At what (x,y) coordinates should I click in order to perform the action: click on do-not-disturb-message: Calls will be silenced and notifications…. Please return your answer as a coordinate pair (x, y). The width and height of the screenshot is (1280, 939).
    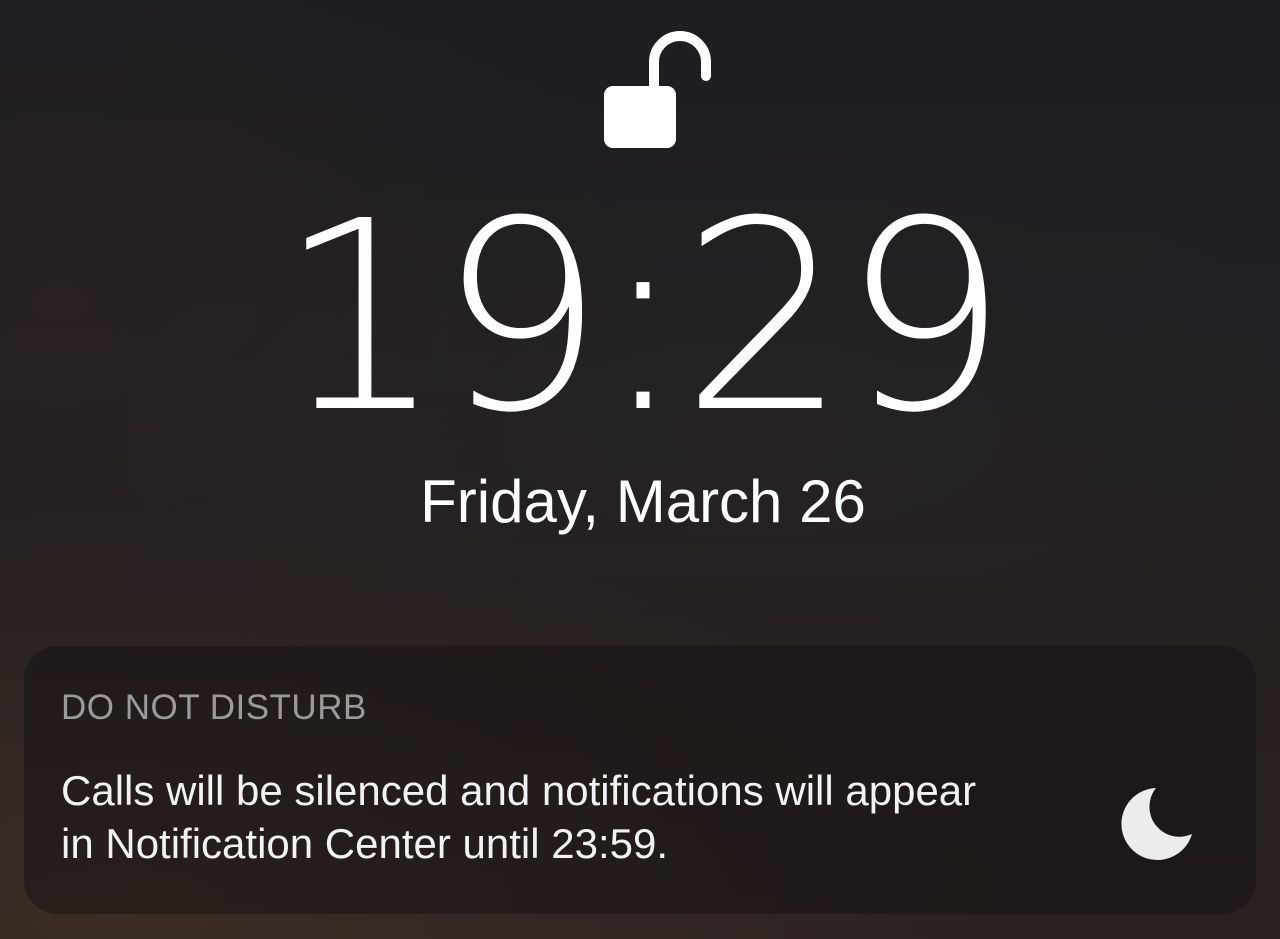
    Looking at the image, I should click on (519, 817).